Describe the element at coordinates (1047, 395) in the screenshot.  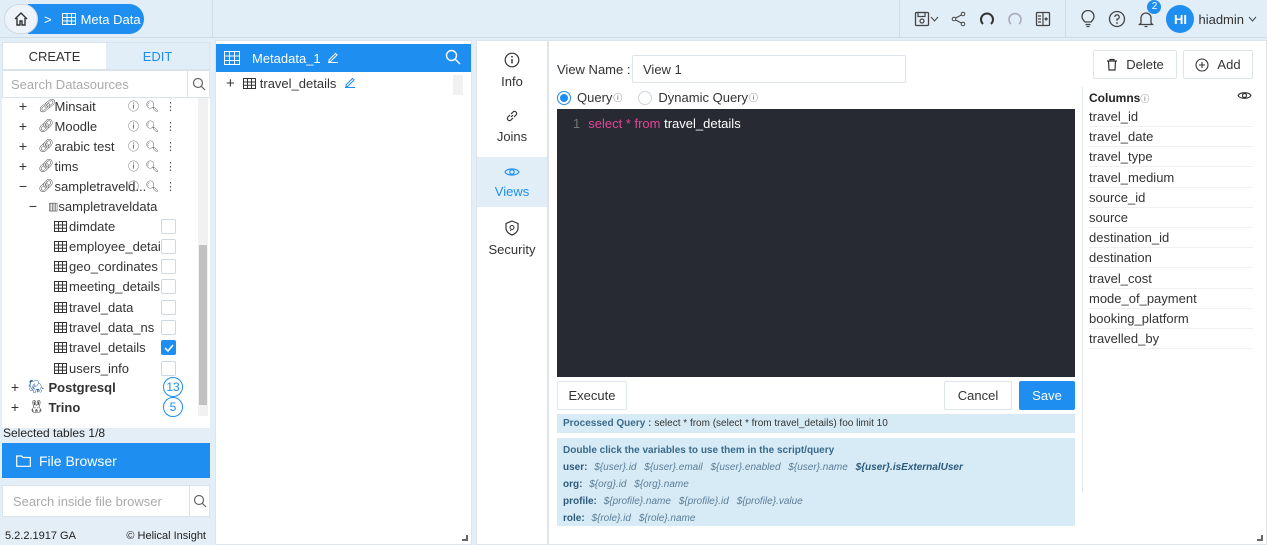
I see `save-button: Save` at that location.